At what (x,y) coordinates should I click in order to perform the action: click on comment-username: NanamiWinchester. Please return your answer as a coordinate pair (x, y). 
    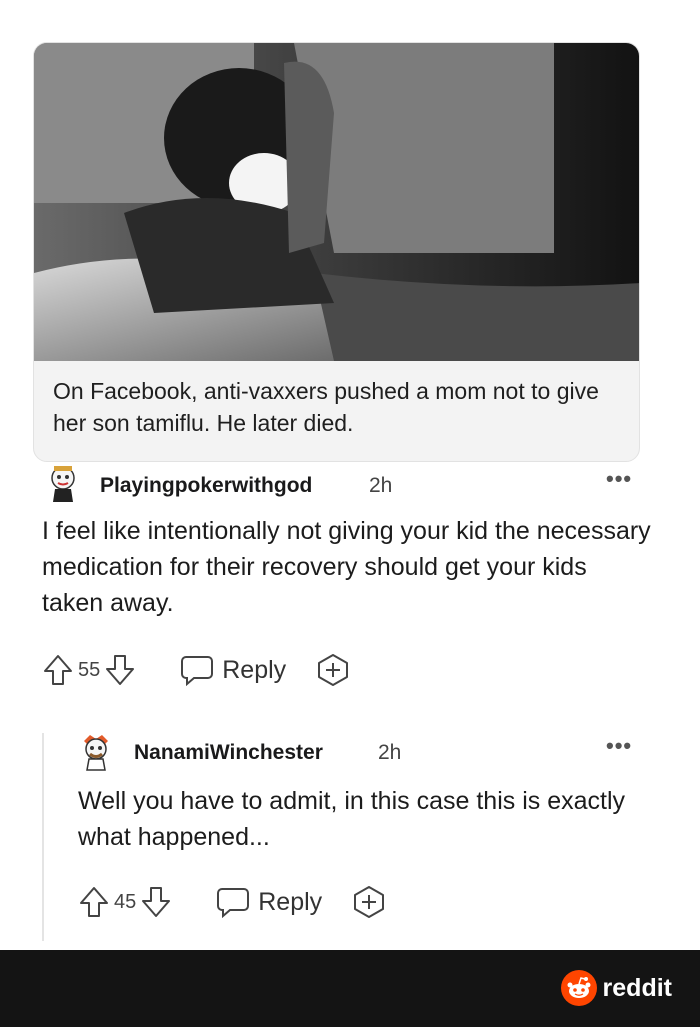
    Looking at the image, I should click on (228, 753).